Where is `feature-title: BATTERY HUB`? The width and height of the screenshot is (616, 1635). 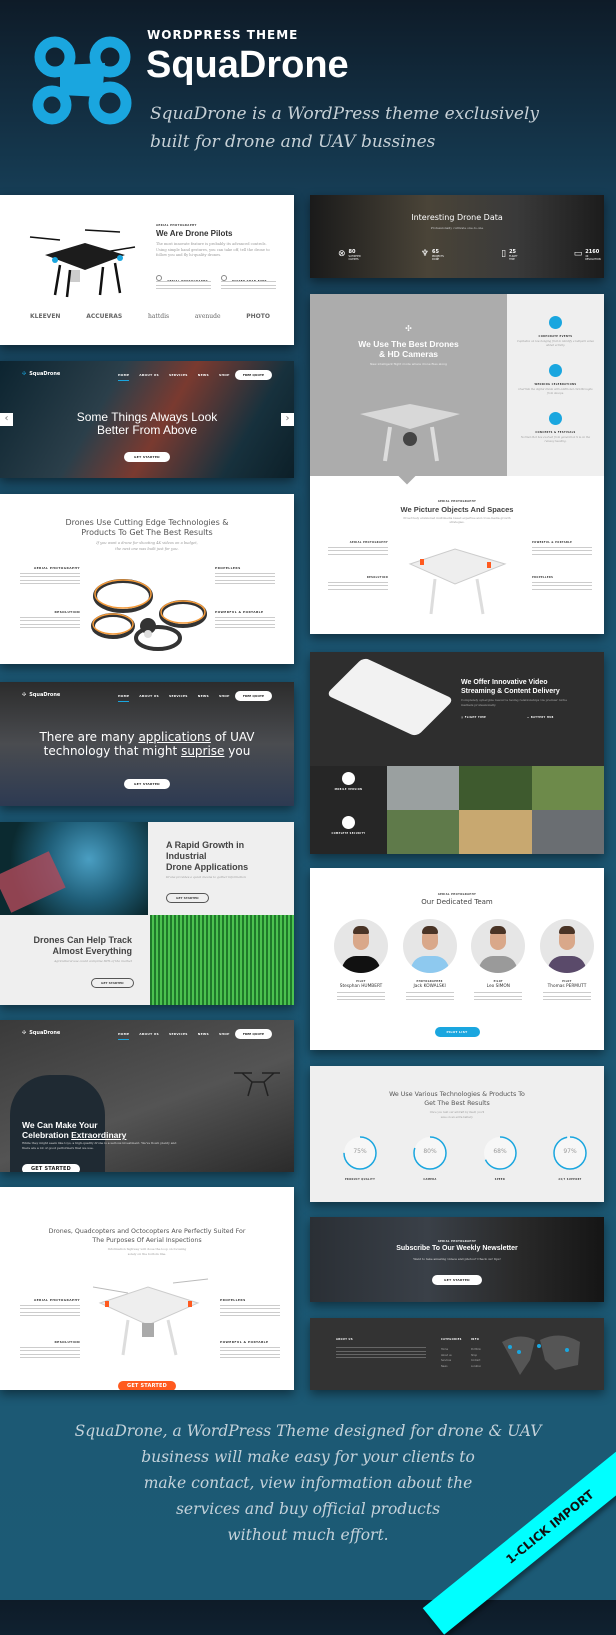
feature-title: BATTERY HUB is located at coordinates (542, 717).